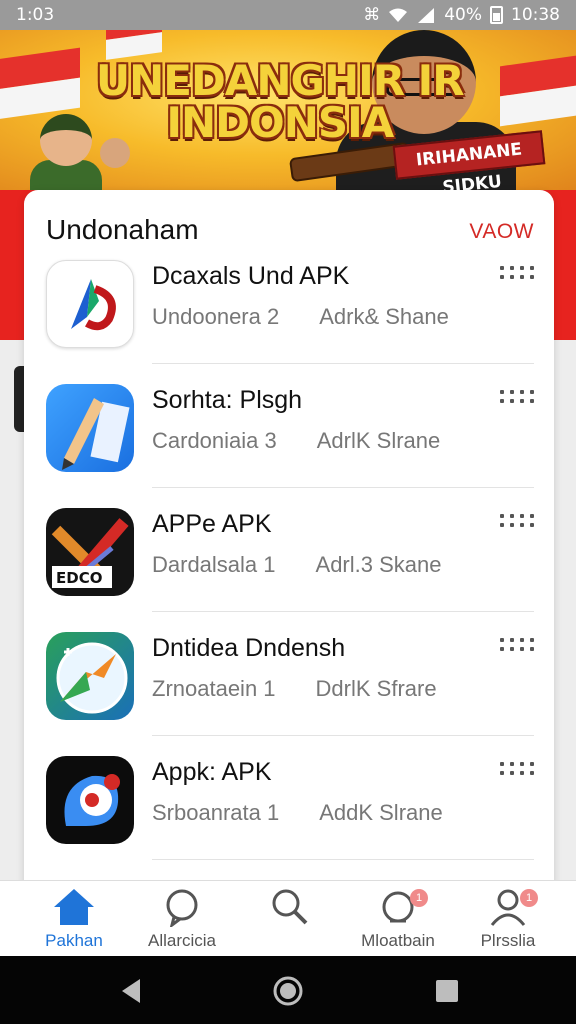 Image resolution: width=576 pixels, height=1024 pixels. Describe the element at coordinates (289, 550) in the screenshot. I see `app-row: EDCO APPe APK Dardalsala 1 Adrl.3 Skane` at that location.